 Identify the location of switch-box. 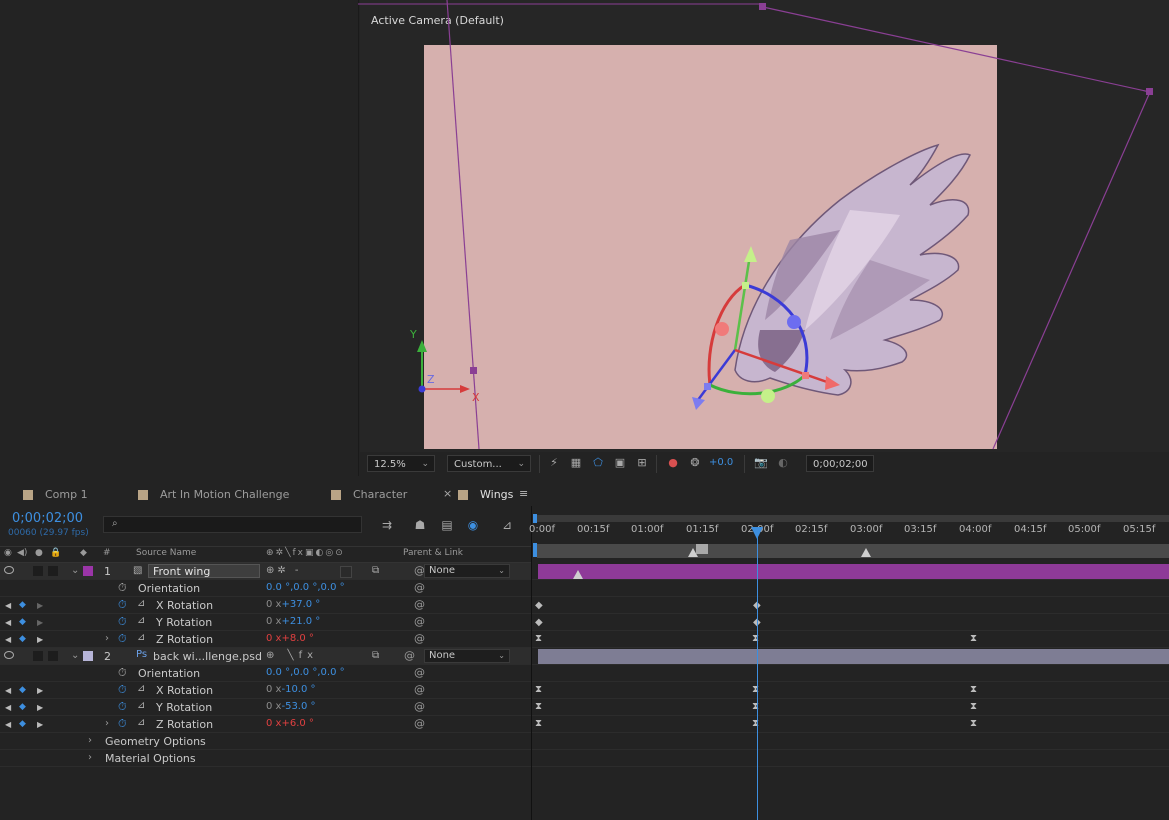
(346, 572).